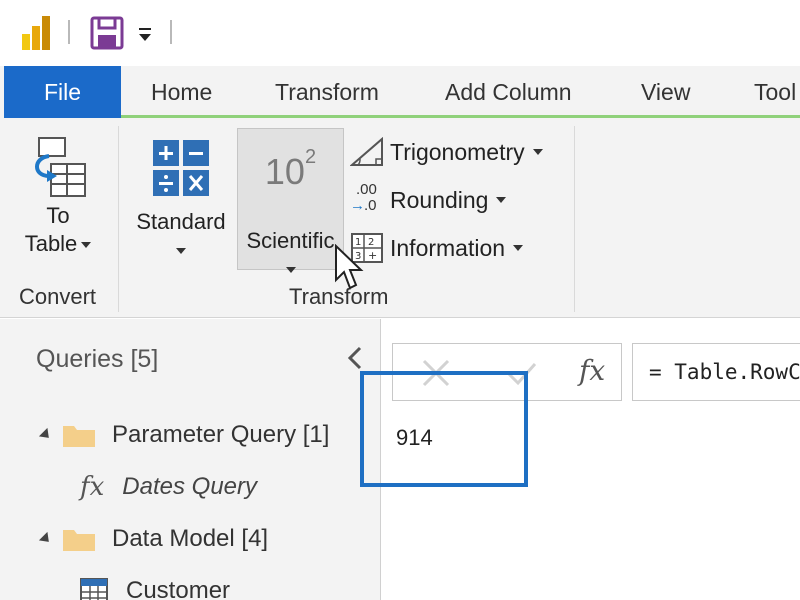  Describe the element at coordinates (107, 33) in the screenshot. I see `save-icon` at that location.